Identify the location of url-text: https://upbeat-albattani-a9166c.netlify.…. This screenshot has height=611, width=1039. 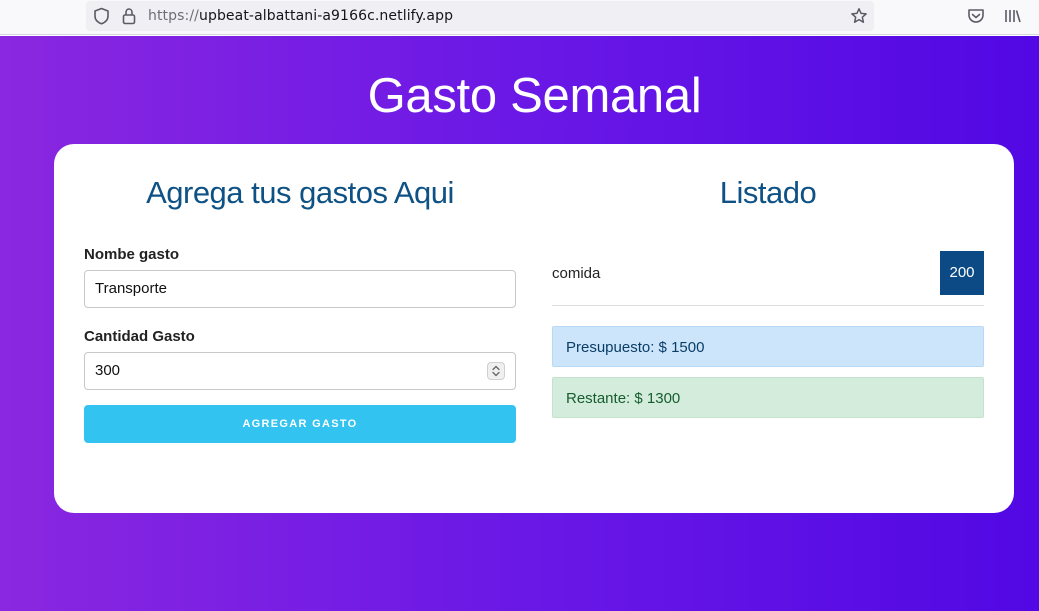
(300, 16).